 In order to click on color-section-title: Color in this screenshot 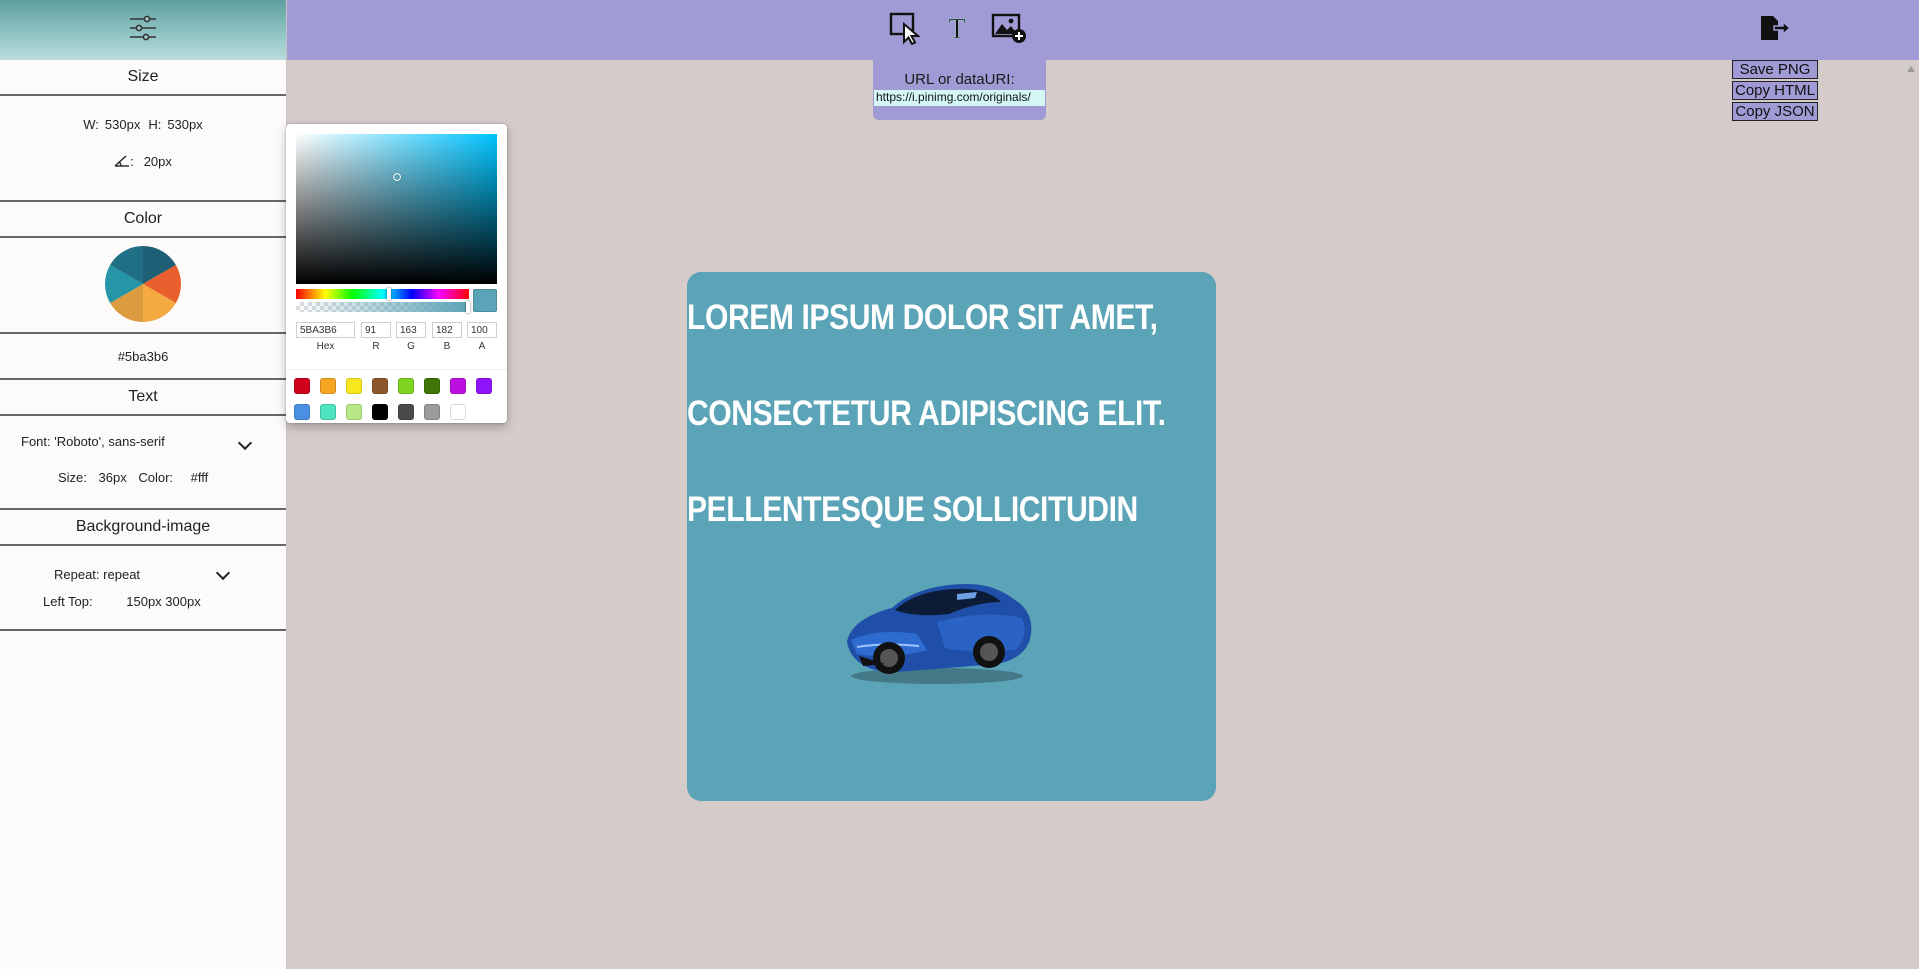, I will do `click(143, 220)`.